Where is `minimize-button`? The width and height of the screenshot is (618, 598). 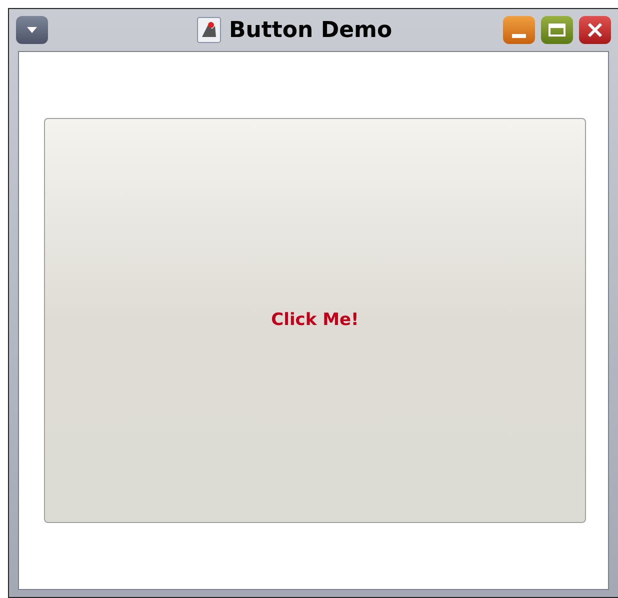 minimize-button is located at coordinates (519, 30).